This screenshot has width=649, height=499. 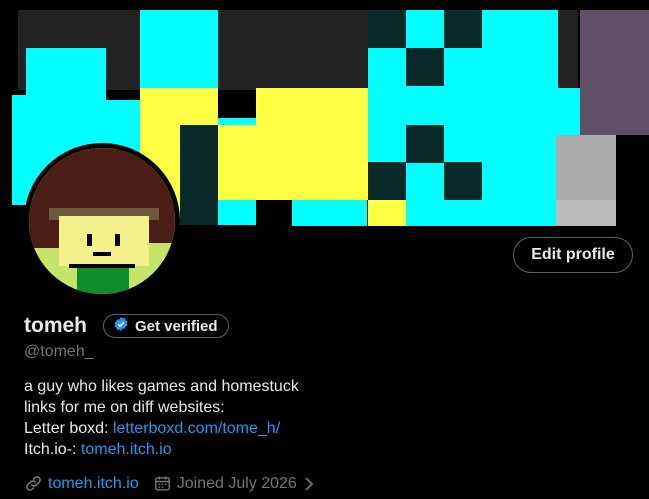 I want to click on joined-item: Joined July 2026, so click(x=234, y=483).